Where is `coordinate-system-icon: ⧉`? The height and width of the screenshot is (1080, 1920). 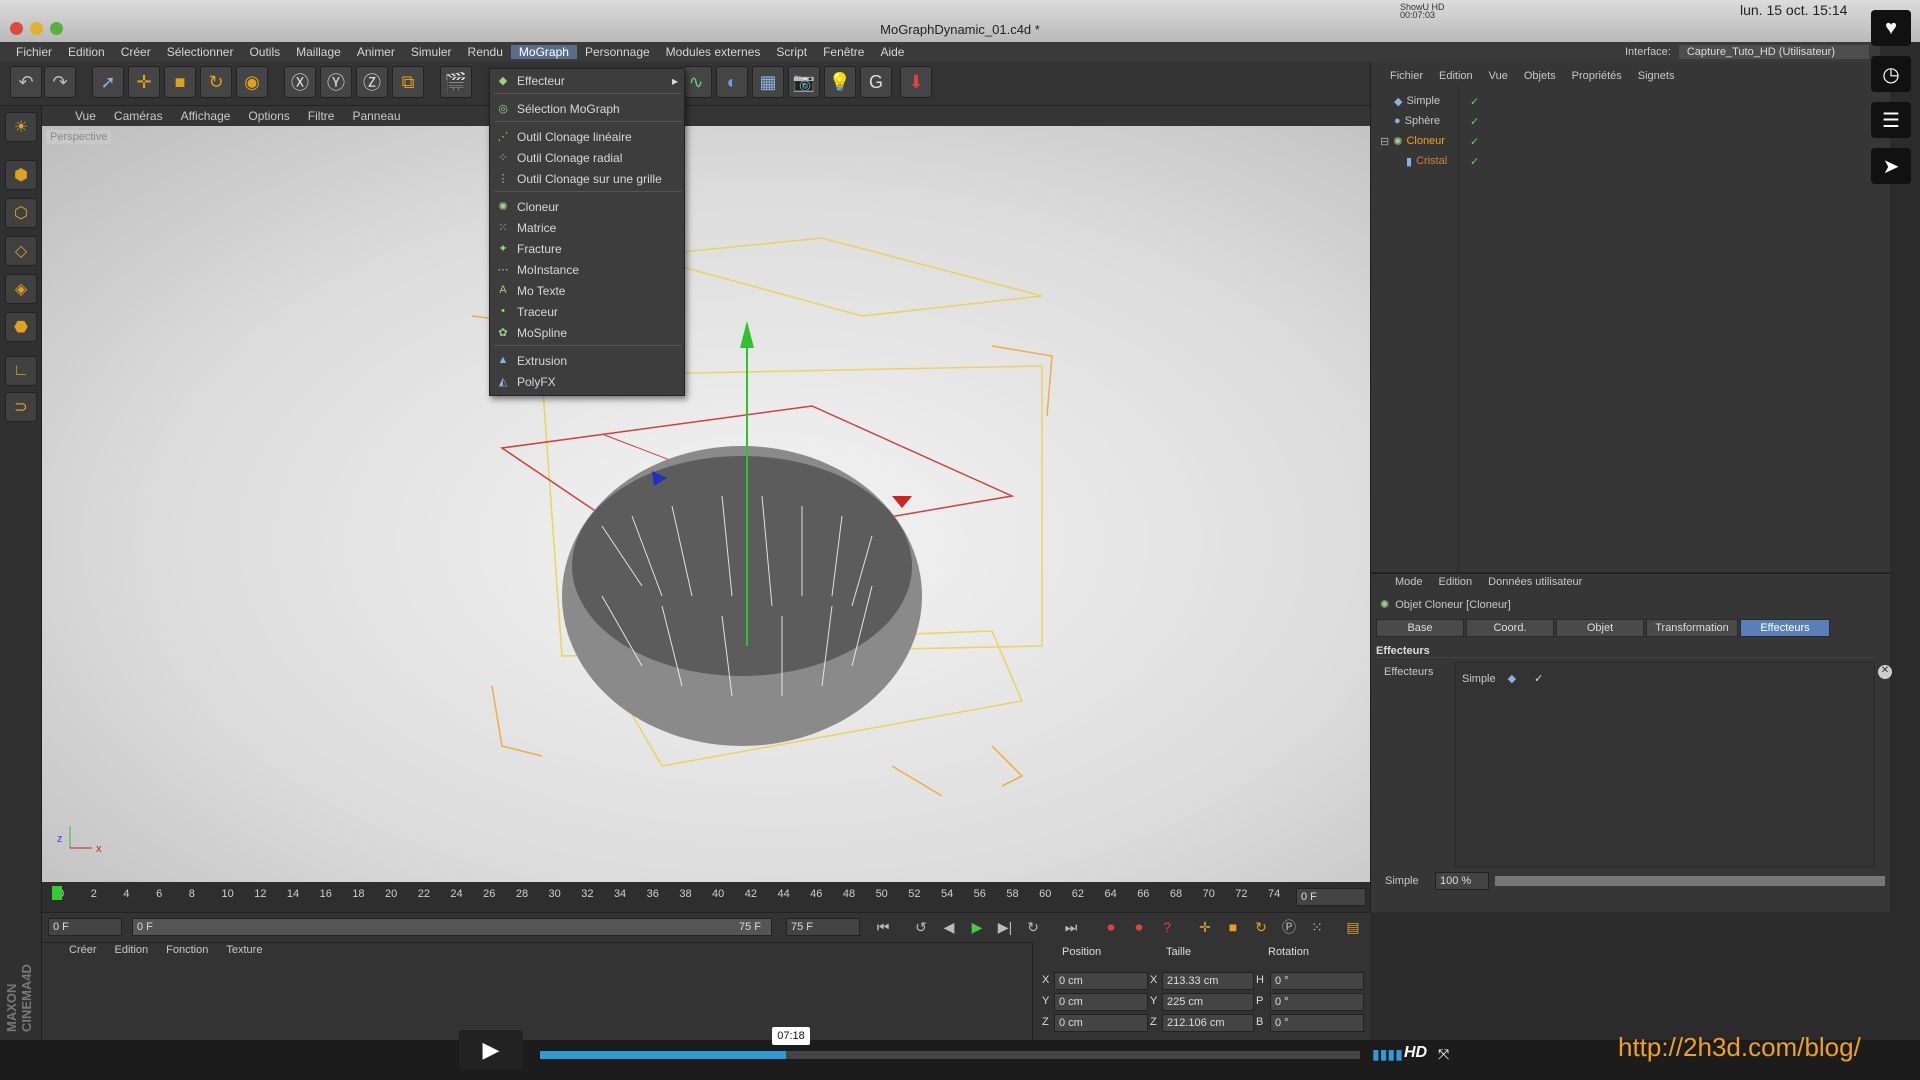
coordinate-system-icon: ⧉ is located at coordinates (408, 82).